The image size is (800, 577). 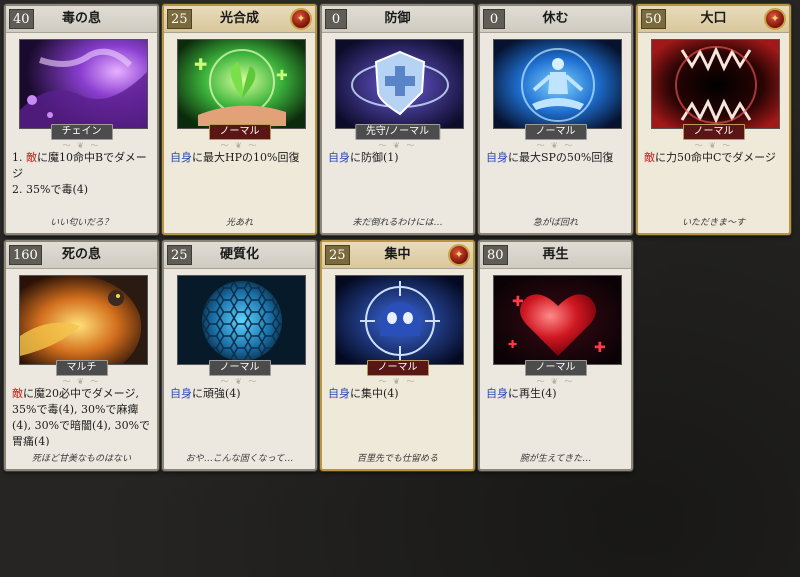 I want to click on card-header: 40 毒の息, so click(x=81, y=19).